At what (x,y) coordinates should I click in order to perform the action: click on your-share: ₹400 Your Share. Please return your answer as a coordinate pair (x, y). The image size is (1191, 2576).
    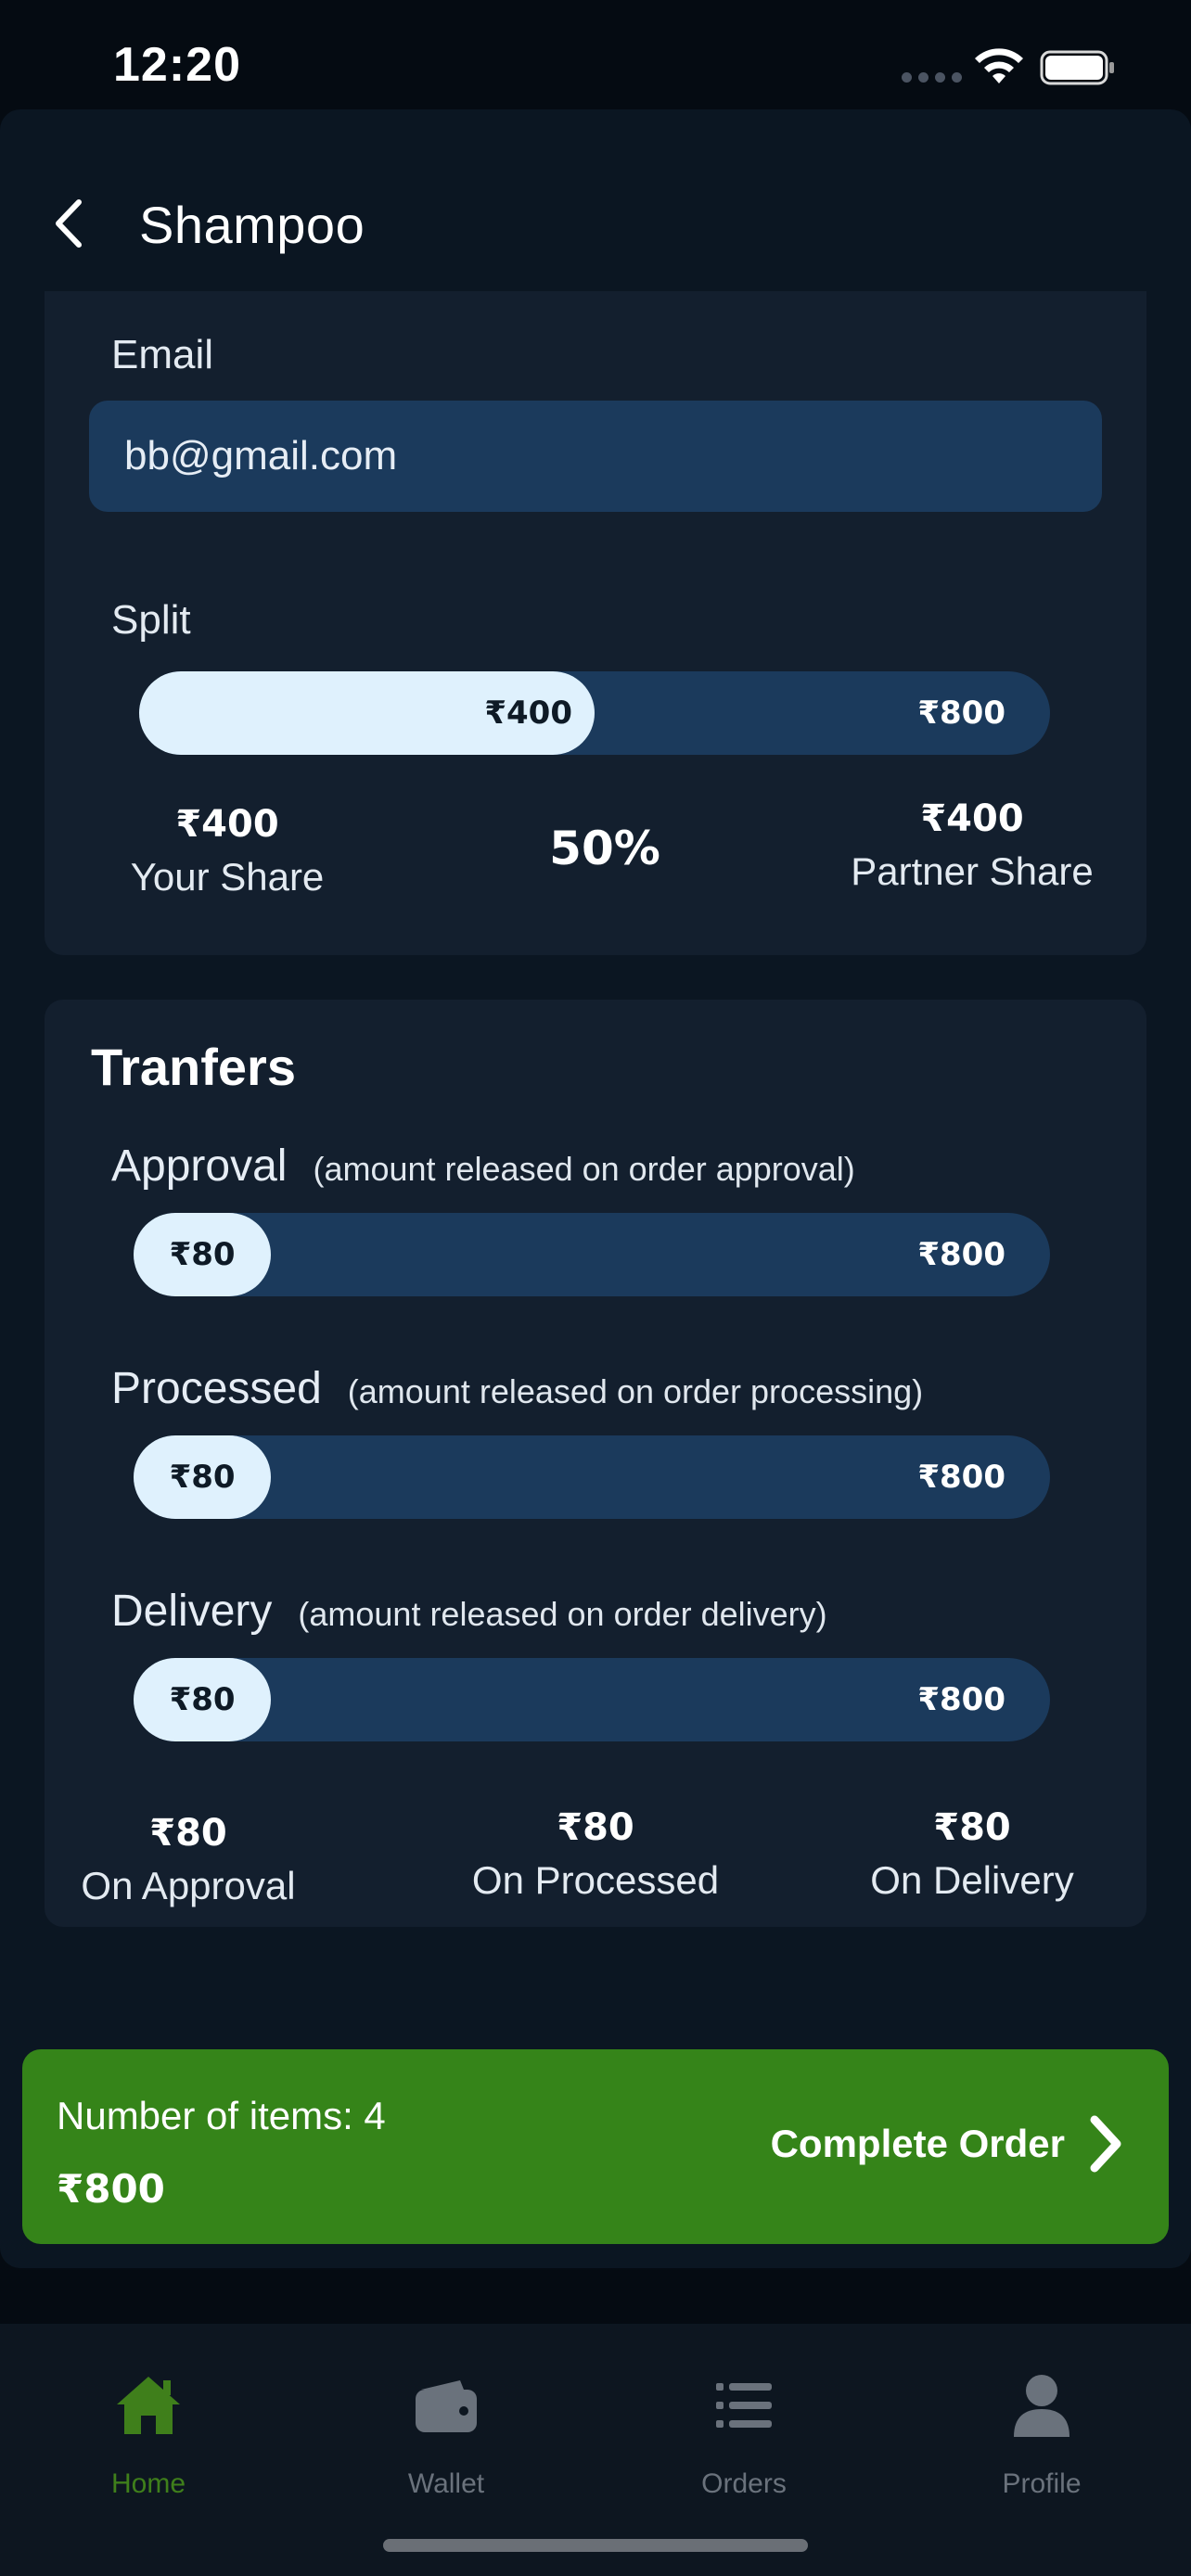
    Looking at the image, I should click on (227, 851).